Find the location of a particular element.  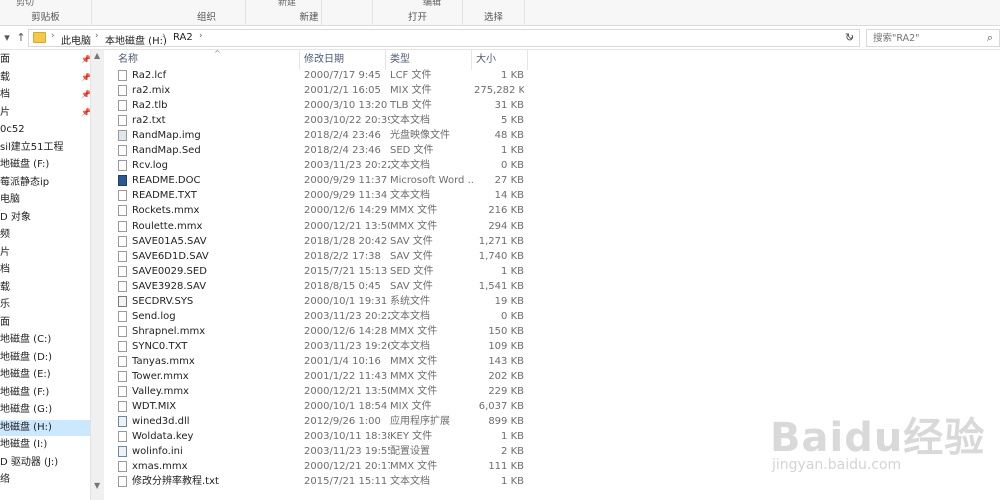

file-row: Roulette.mmx 2000/12/21 13:50 MMX 文件 294 KB is located at coordinates (321, 226).